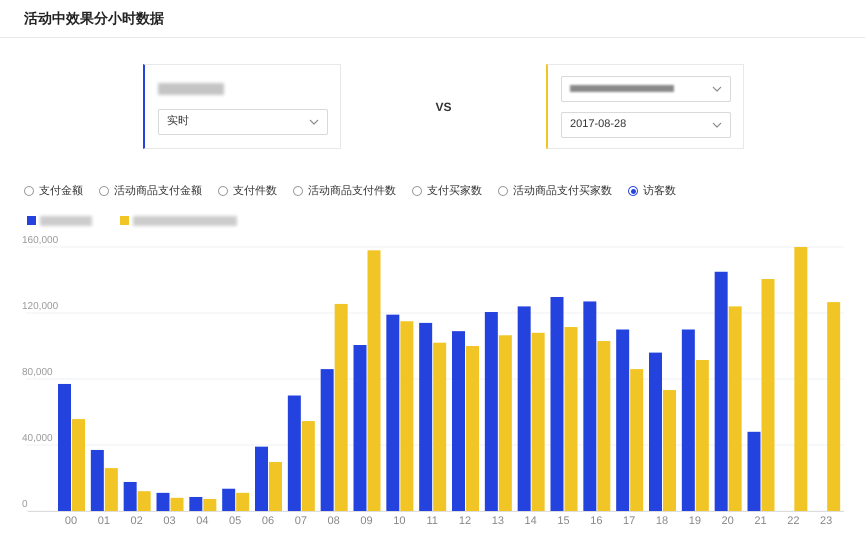 The image size is (865, 536). What do you see at coordinates (646, 89) in the screenshot?
I see `dropdown-select` at bounding box center [646, 89].